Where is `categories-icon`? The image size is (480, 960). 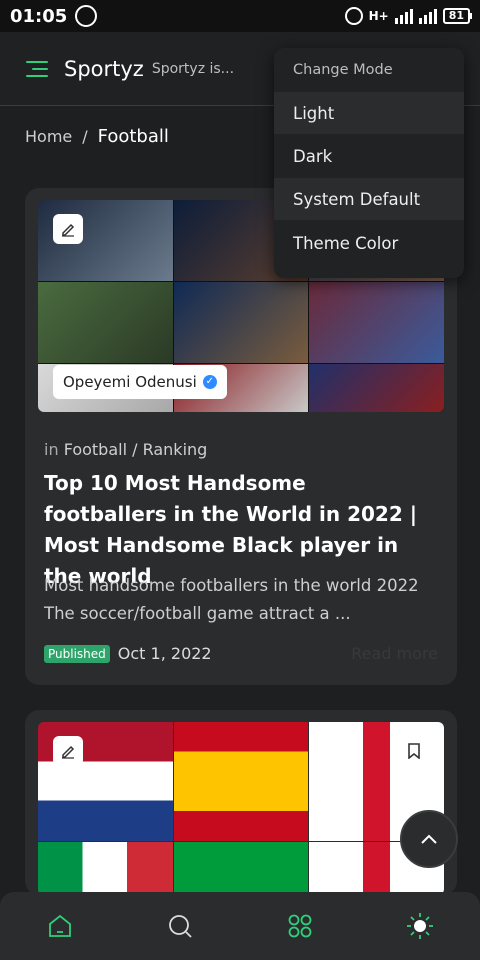 categories-icon is located at coordinates (300, 926).